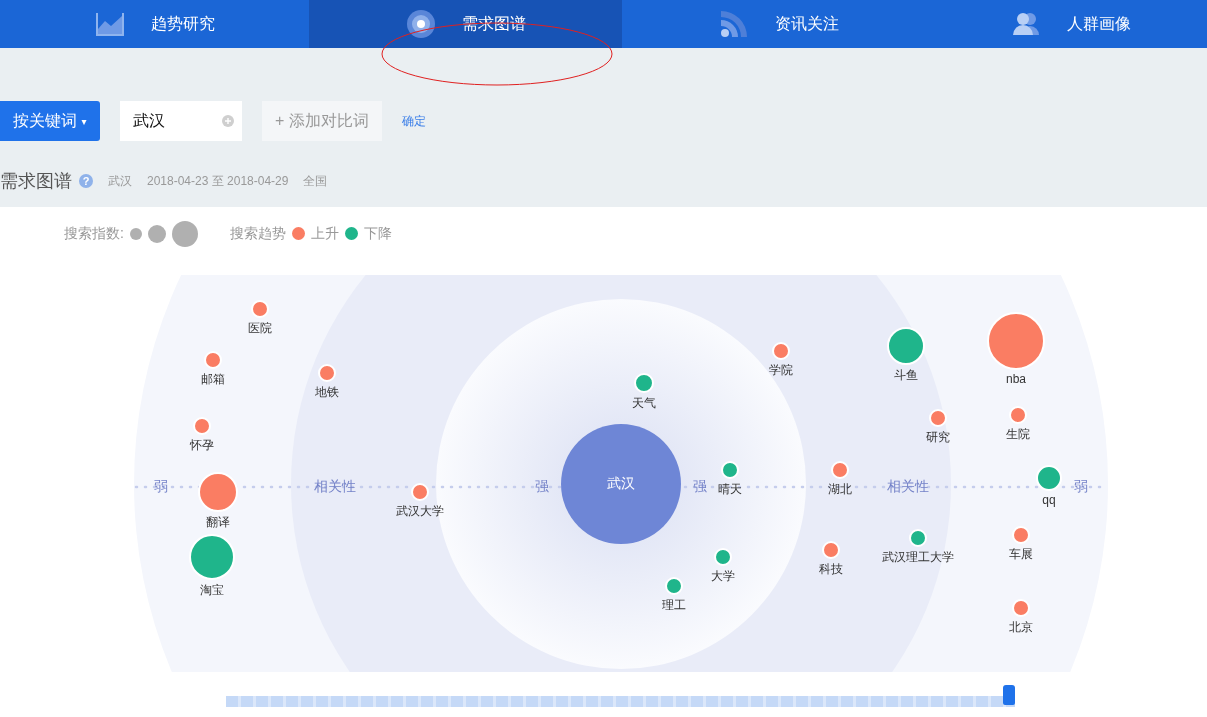  I want to click on confirm-link: 确定, so click(414, 121).